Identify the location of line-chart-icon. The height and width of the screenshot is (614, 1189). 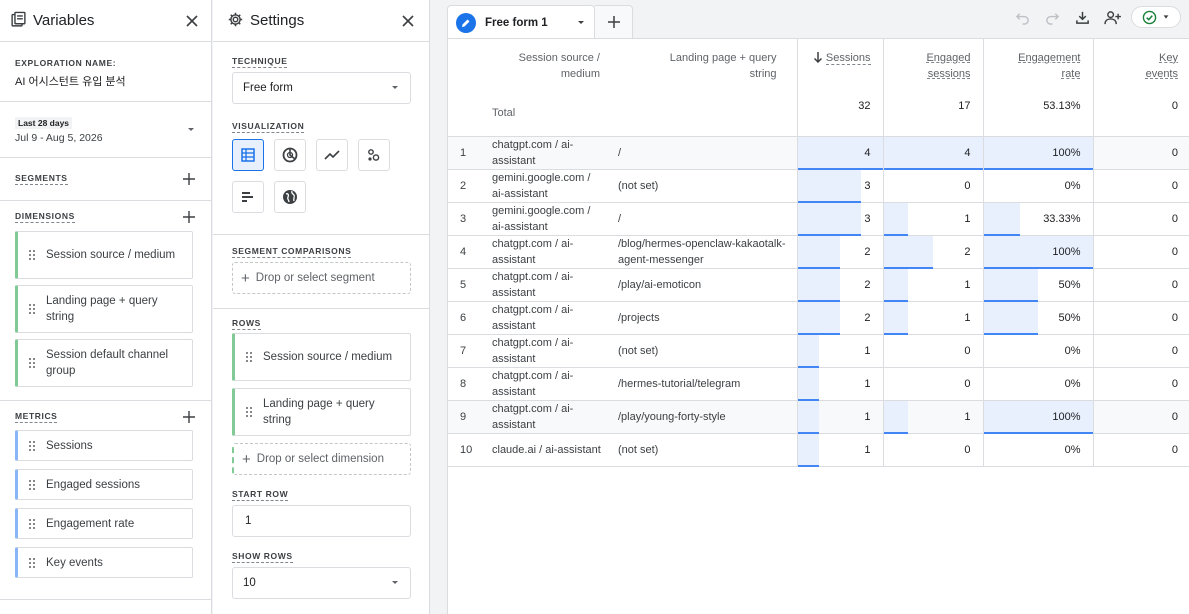
(332, 155).